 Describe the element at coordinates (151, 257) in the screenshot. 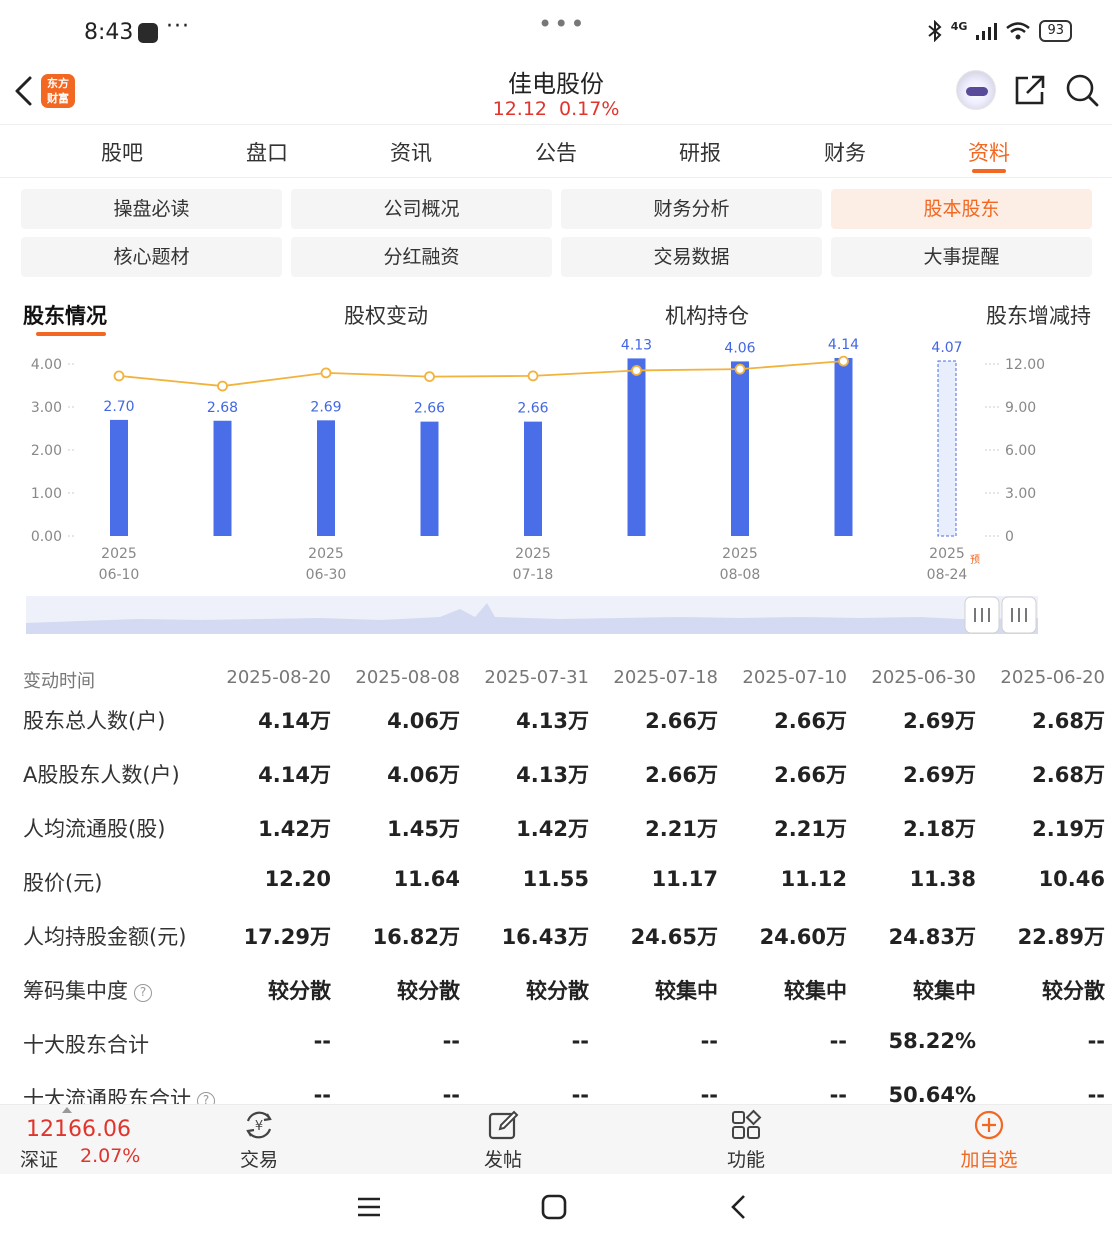

I see `btn-core-themes: 核心题材` at that location.